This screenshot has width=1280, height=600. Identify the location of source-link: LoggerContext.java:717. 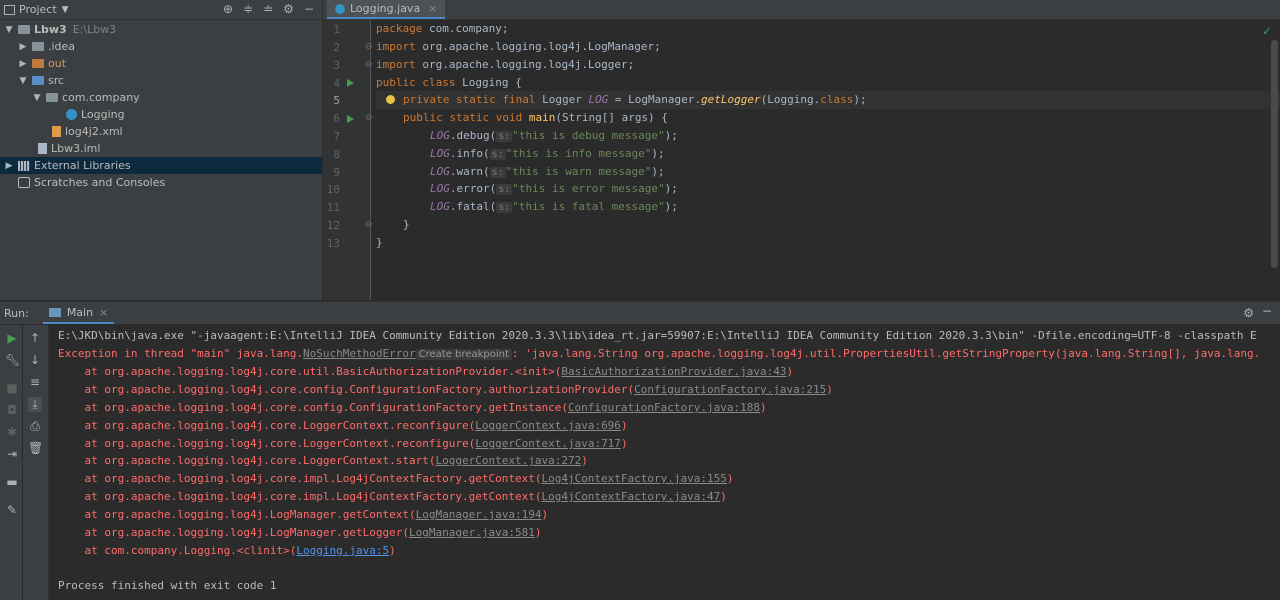
(548, 443).